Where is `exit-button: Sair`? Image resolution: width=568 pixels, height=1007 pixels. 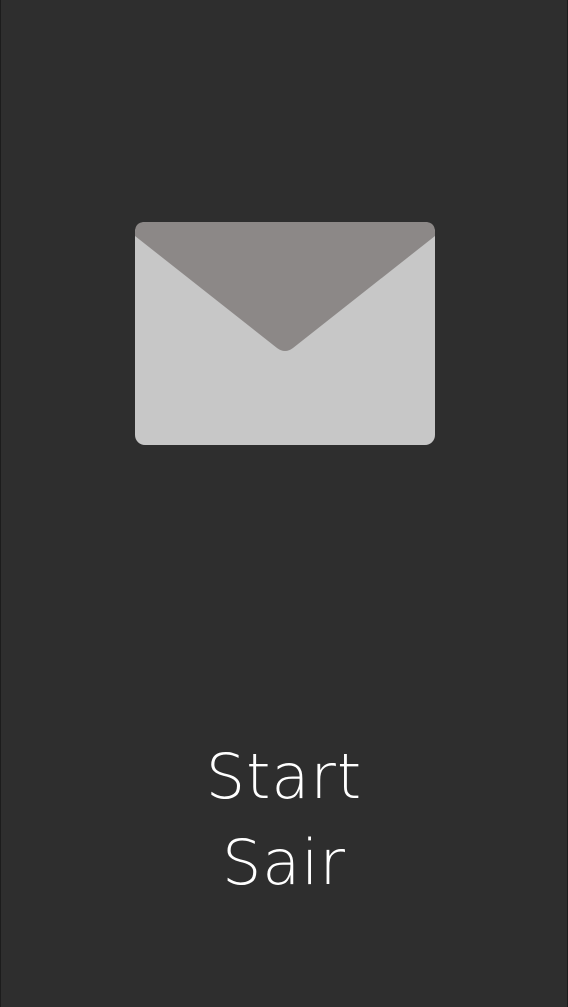
exit-button: Sair is located at coordinates (284, 863).